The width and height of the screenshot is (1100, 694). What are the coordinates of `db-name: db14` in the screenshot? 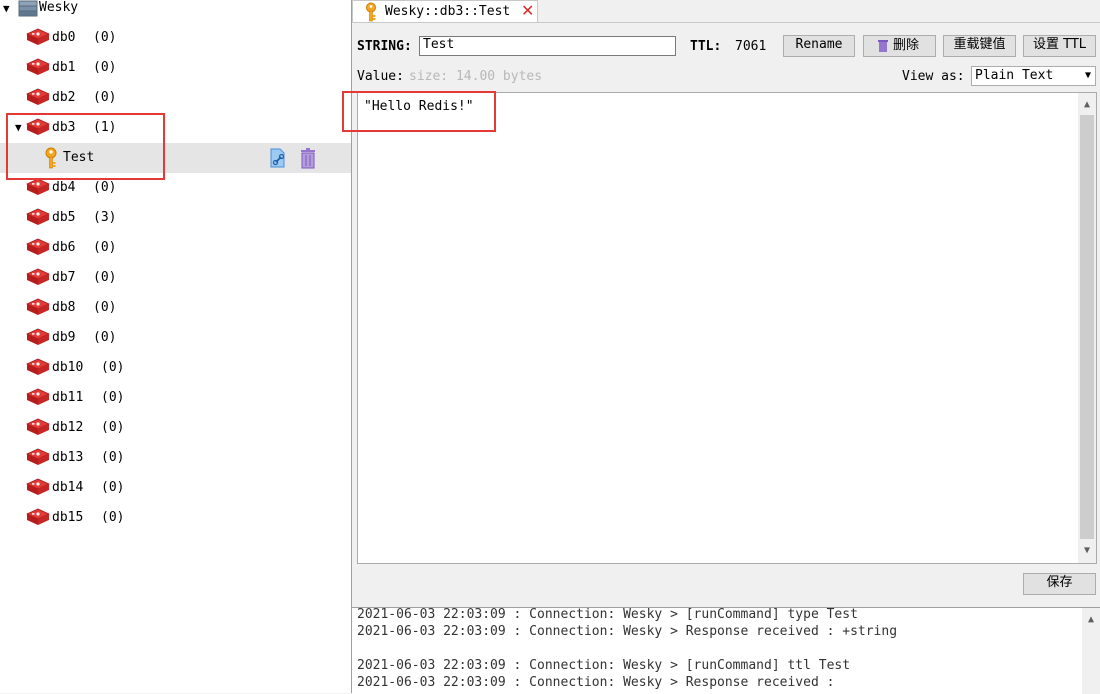 It's located at (68, 487).